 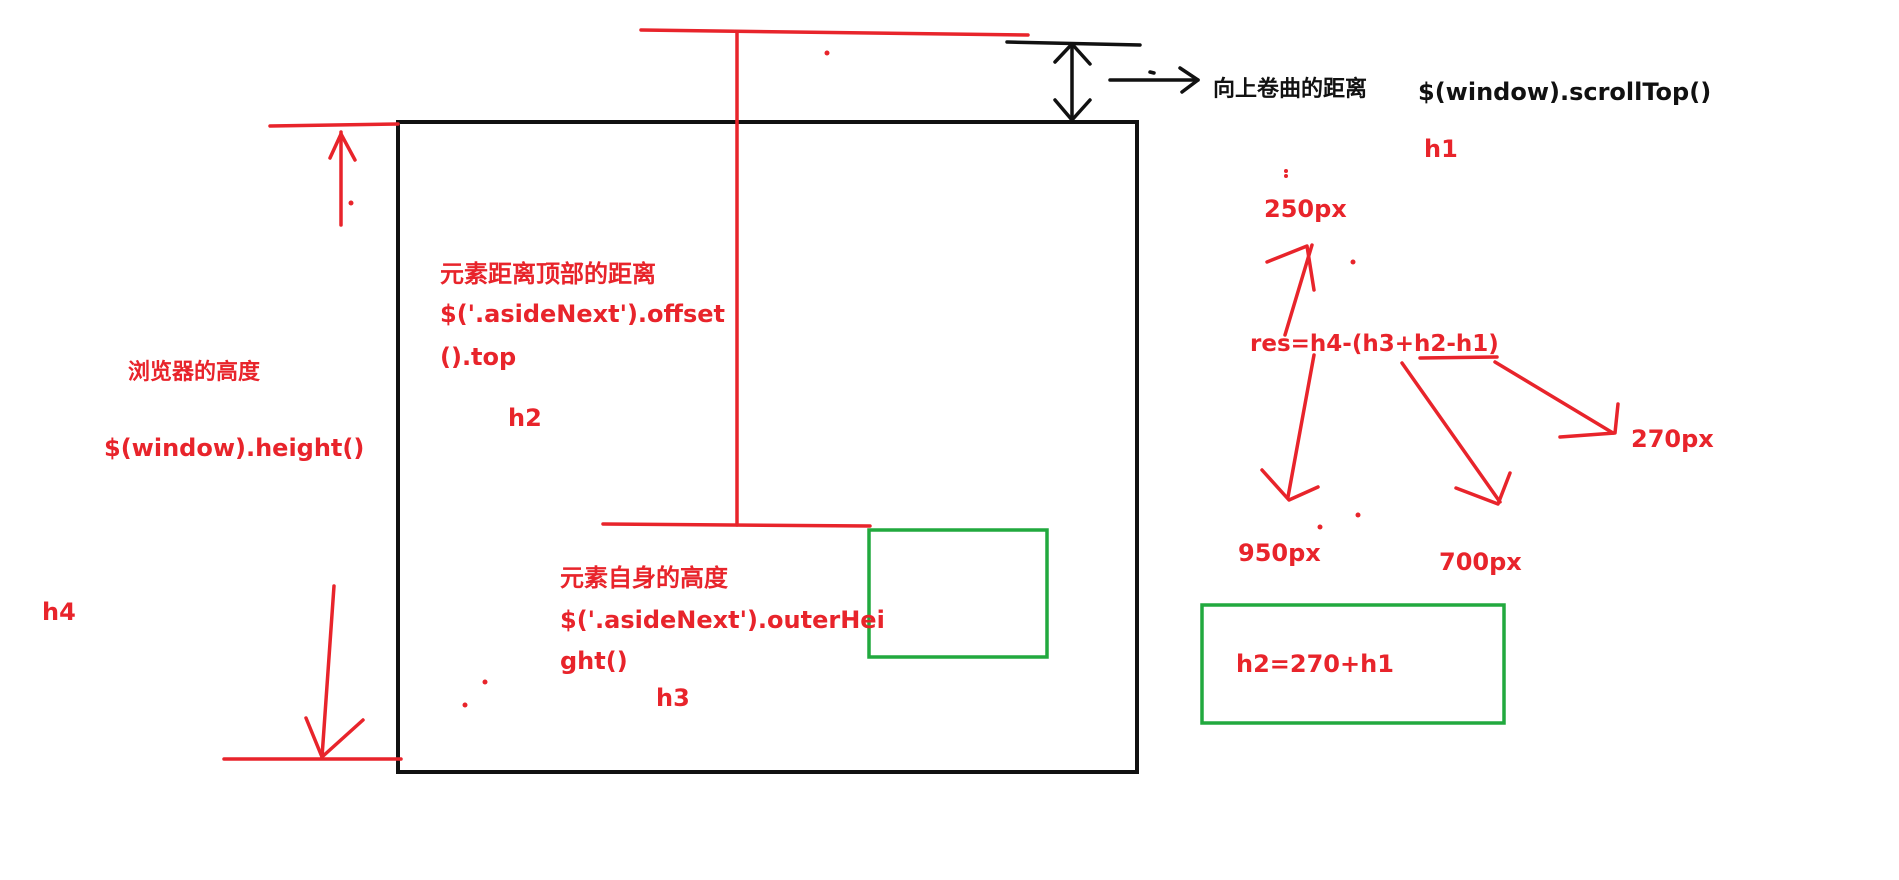 What do you see at coordinates (958, 593) in the screenshot?
I see `element-box` at bounding box center [958, 593].